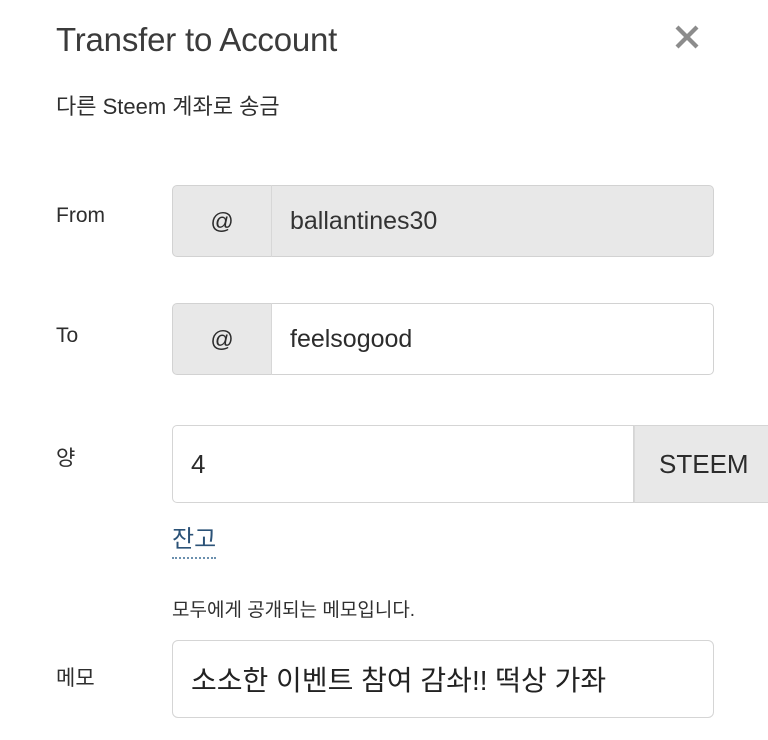 The height and width of the screenshot is (740, 768). I want to click on amount-label: 양, so click(66, 458).